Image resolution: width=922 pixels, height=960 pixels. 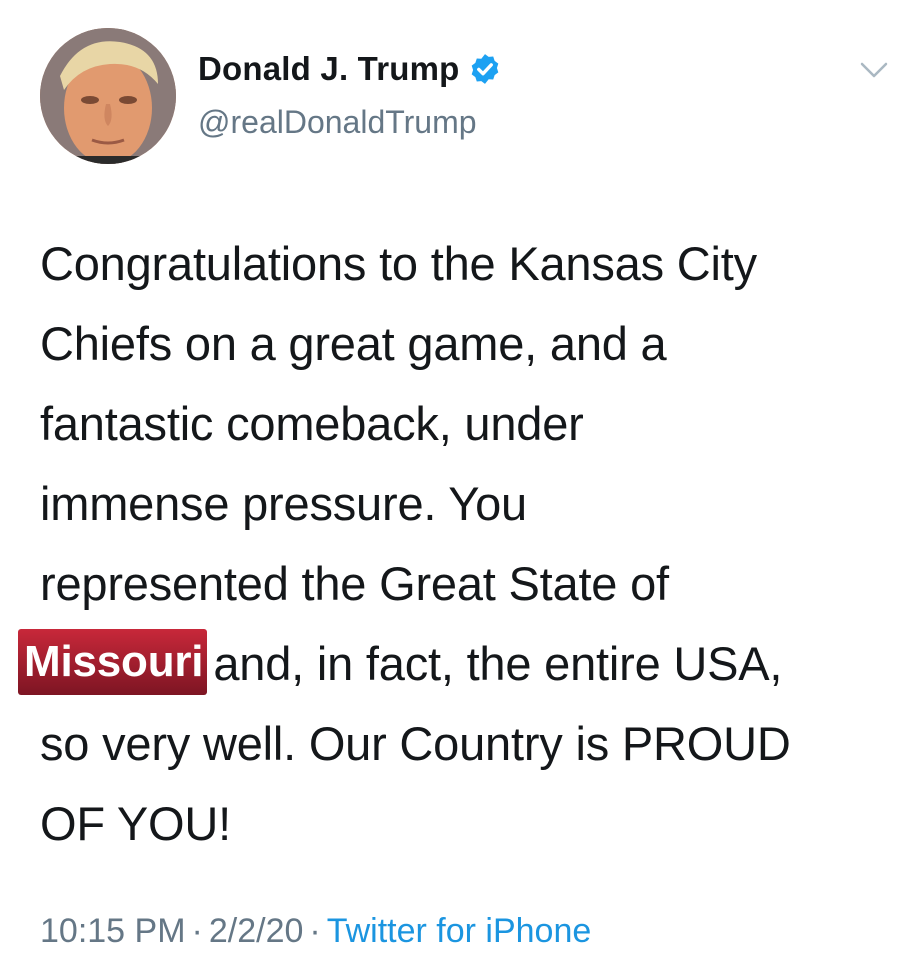 What do you see at coordinates (874, 70) in the screenshot?
I see `chevron-down-icon` at bounding box center [874, 70].